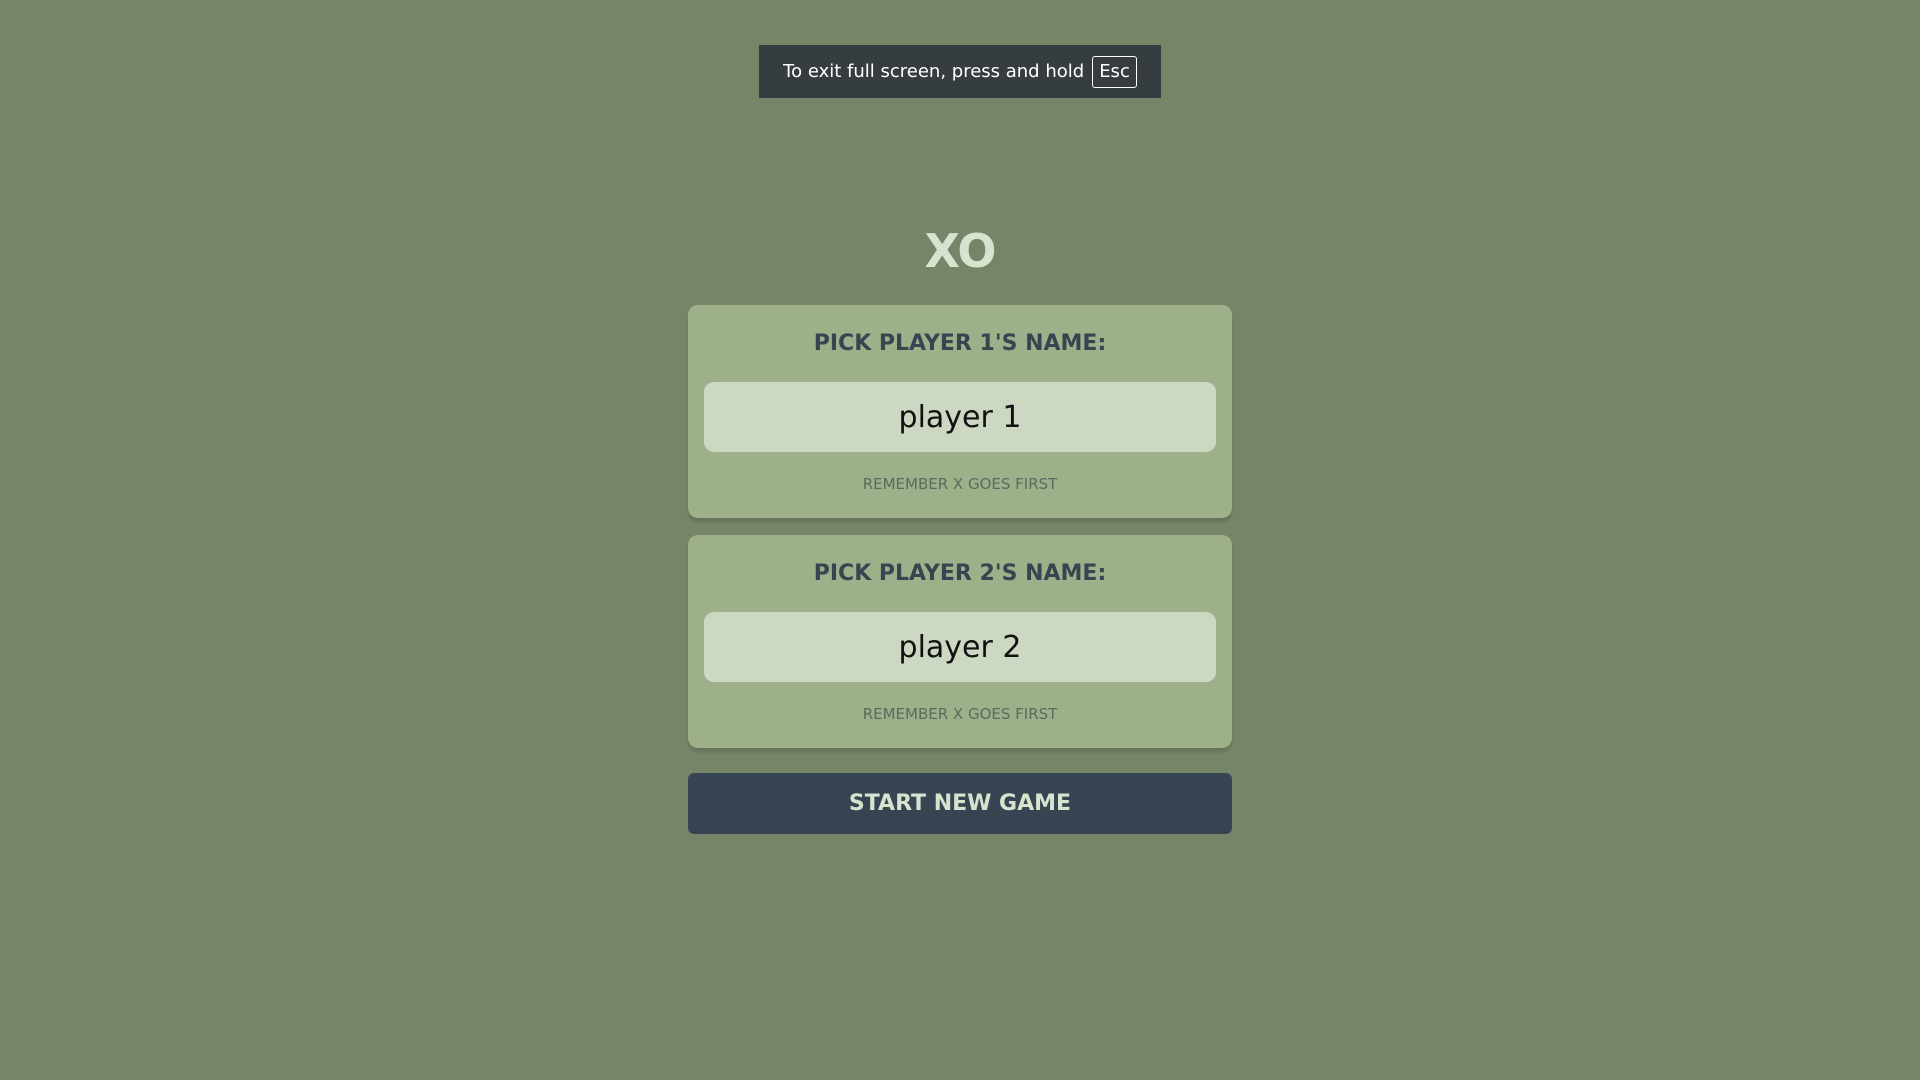 The width and height of the screenshot is (1920, 1080). Describe the element at coordinates (960, 573) in the screenshot. I see `player-2-heading: PICK PLAYER 2'S NAME:` at that location.